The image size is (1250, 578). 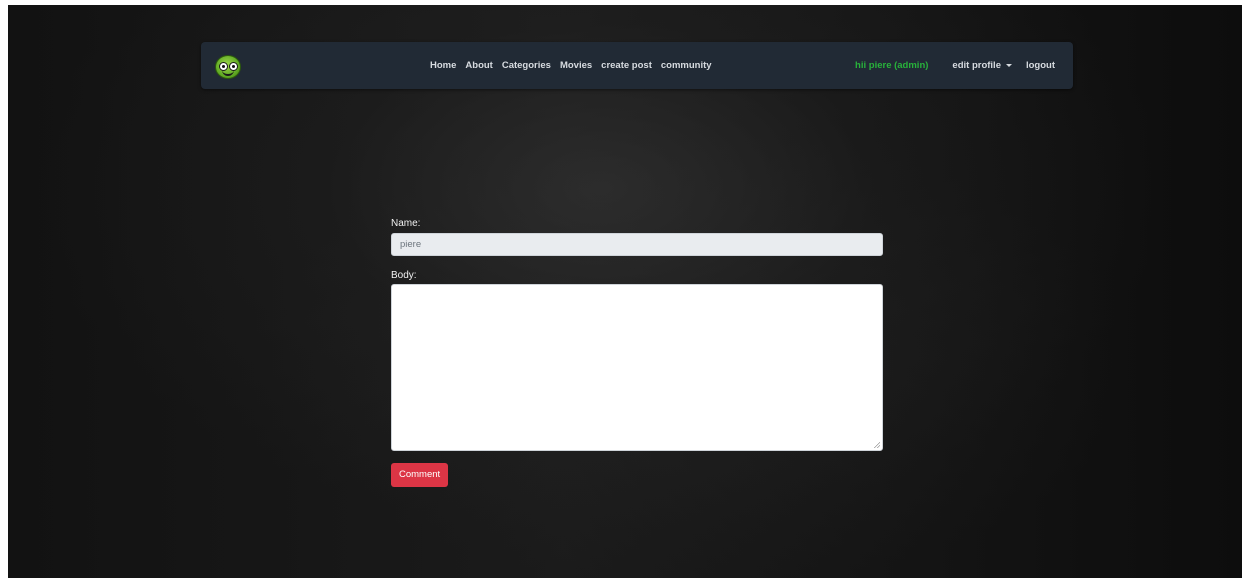 What do you see at coordinates (406, 223) in the screenshot?
I see `name-label: Name:` at bounding box center [406, 223].